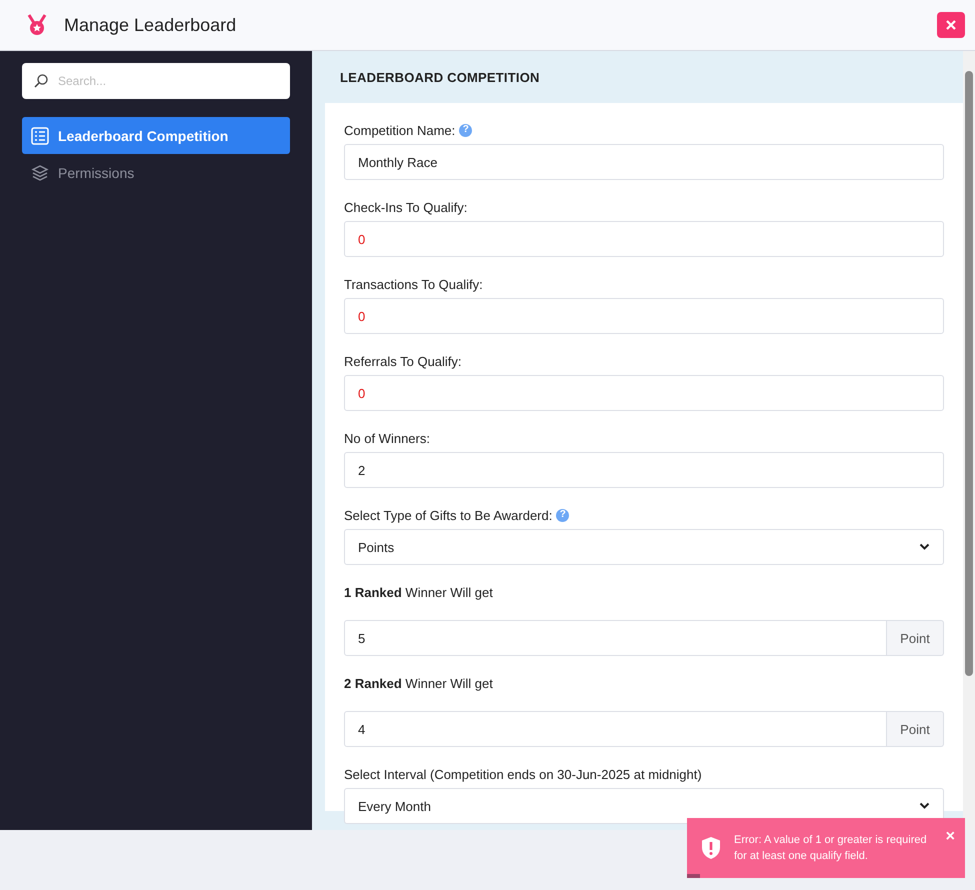  Describe the element at coordinates (644, 806) in the screenshot. I see `dropdown: Every Month` at that location.